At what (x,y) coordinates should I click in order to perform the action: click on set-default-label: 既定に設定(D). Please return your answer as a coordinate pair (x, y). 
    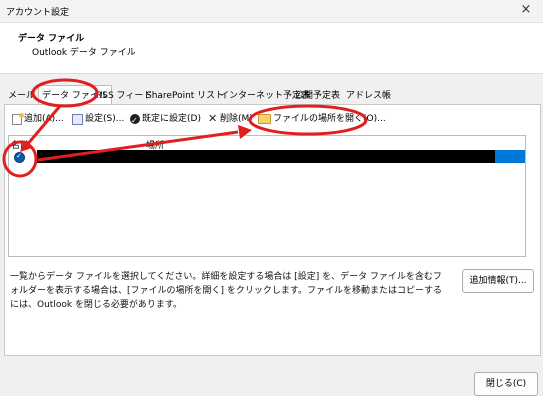
    Looking at the image, I should click on (171, 119).